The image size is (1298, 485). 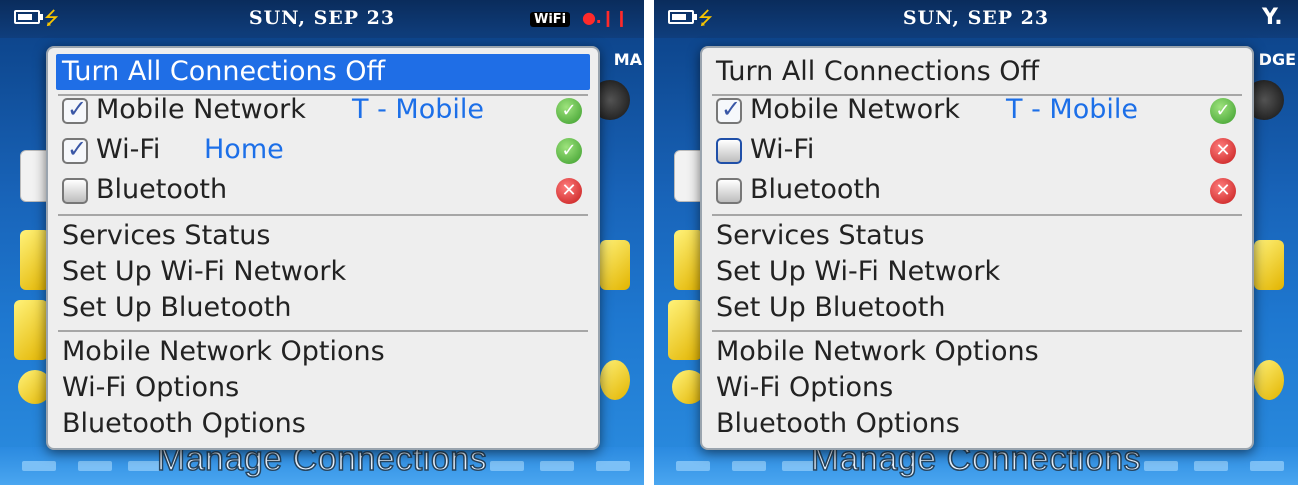 I want to click on signal-icon: Y., so click(x=1272, y=17).